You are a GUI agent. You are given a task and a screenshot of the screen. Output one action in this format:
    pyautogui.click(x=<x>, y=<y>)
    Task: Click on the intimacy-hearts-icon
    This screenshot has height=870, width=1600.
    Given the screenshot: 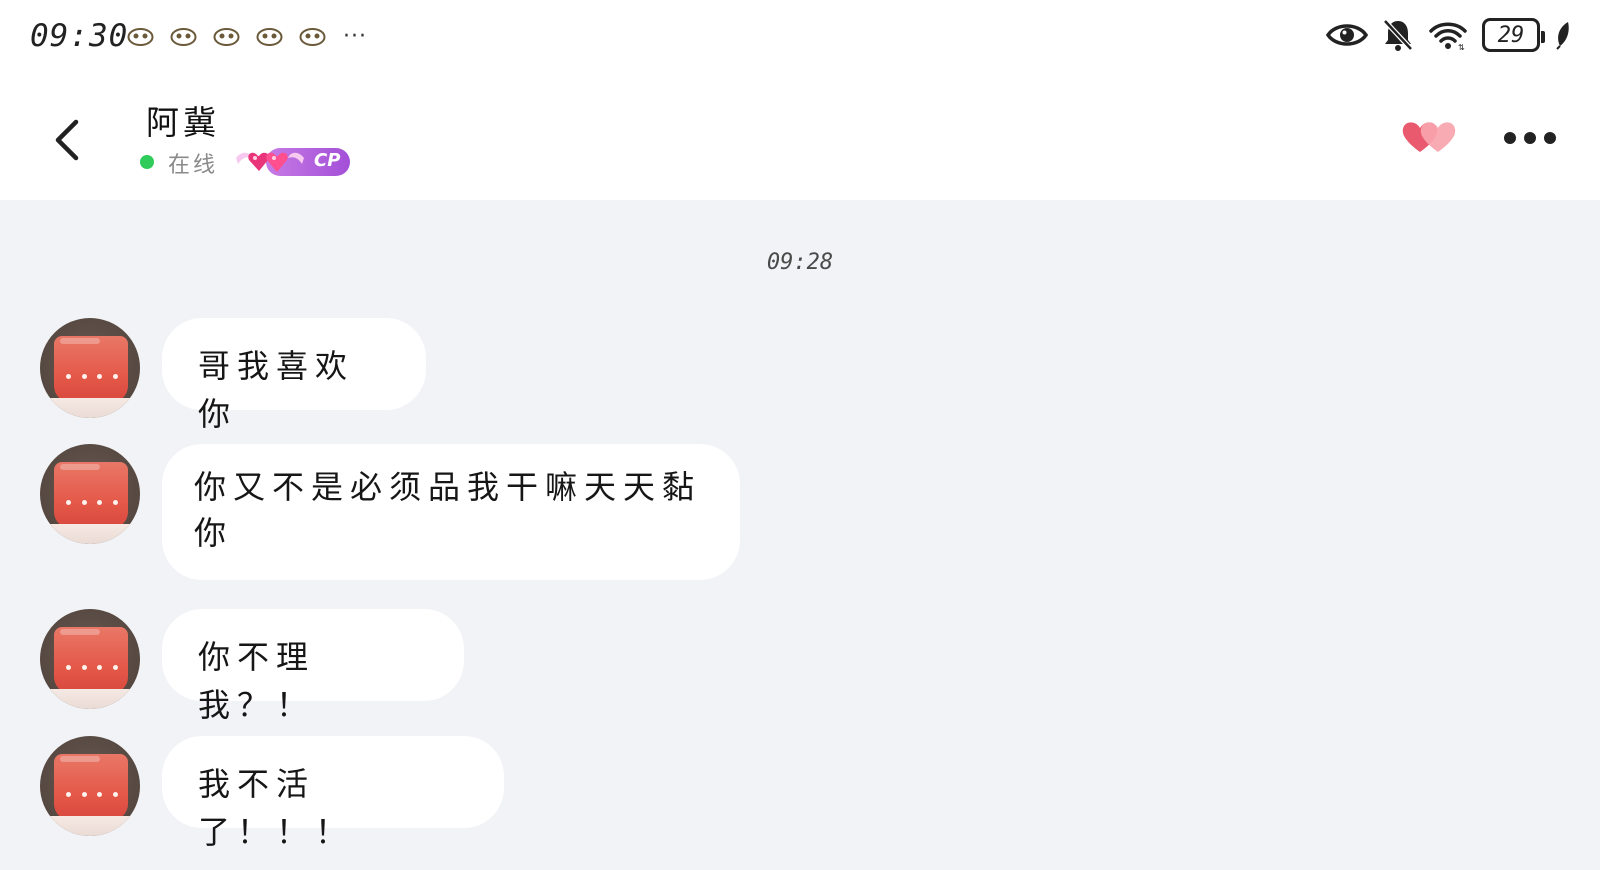 What is the action you would take?
    pyautogui.click(x=1430, y=138)
    